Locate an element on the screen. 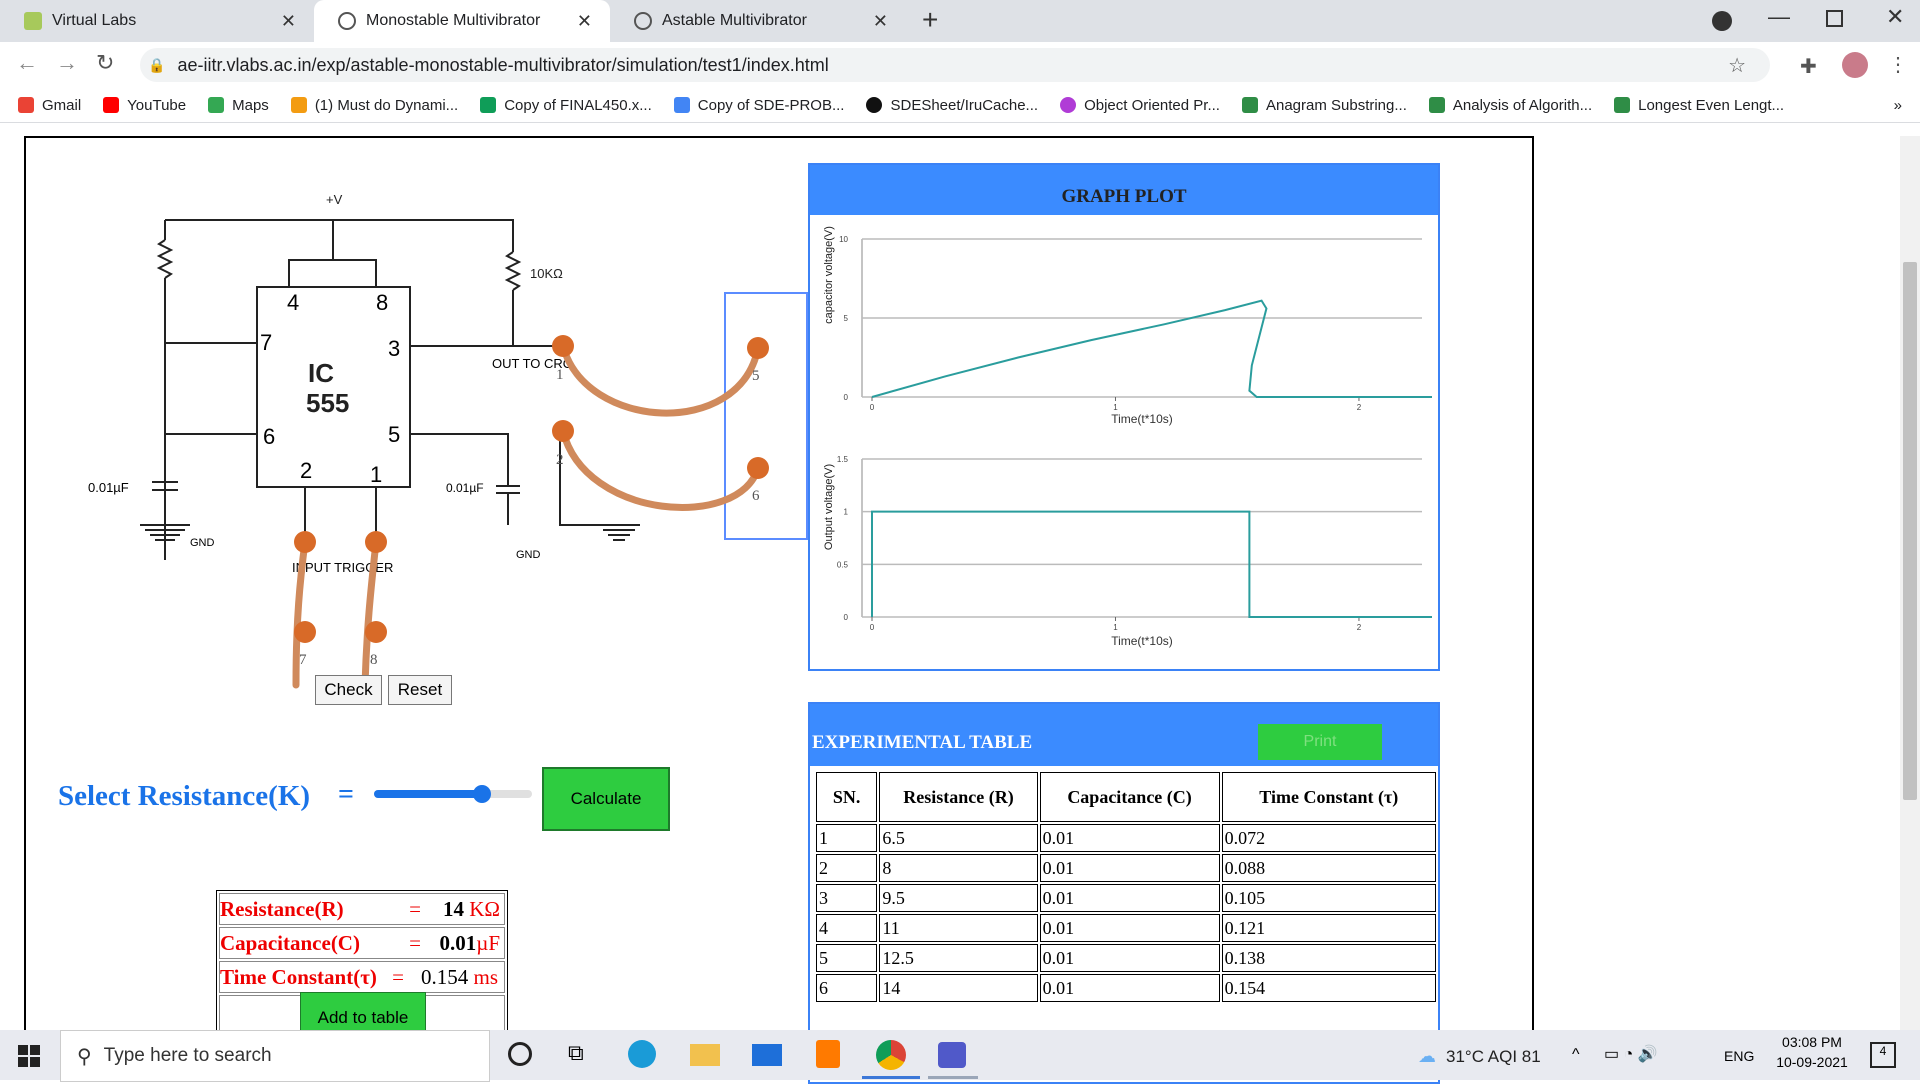 This screenshot has width=1920, height=1084. notifications-icon: 4 is located at coordinates (1883, 1055).